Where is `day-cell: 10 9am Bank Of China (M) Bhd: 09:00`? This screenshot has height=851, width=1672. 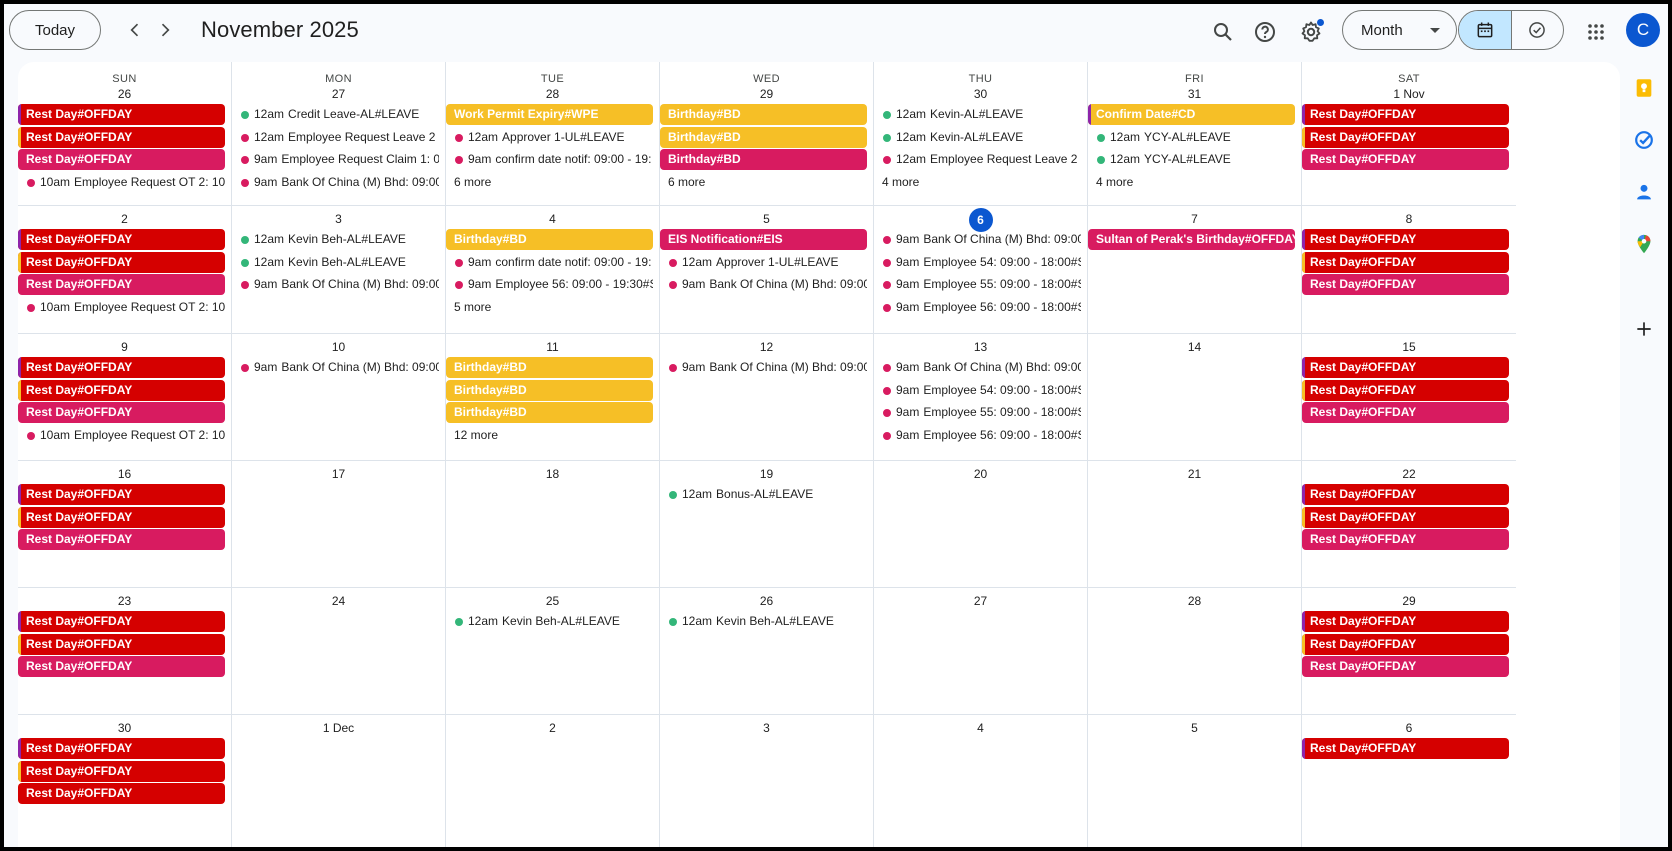 day-cell: 10 9am Bank Of China (M) Bhd: 09:00 is located at coordinates (339, 397).